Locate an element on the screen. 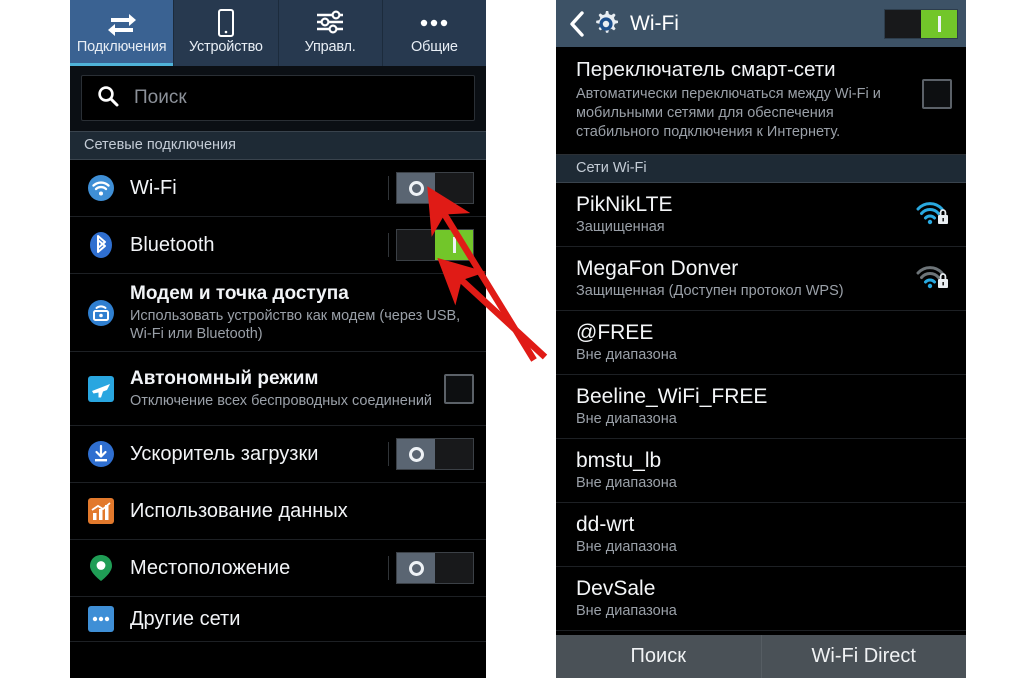 This screenshot has height=678, width=1036. wifi-direct-button: Wi-Fi Direct is located at coordinates (863, 656).